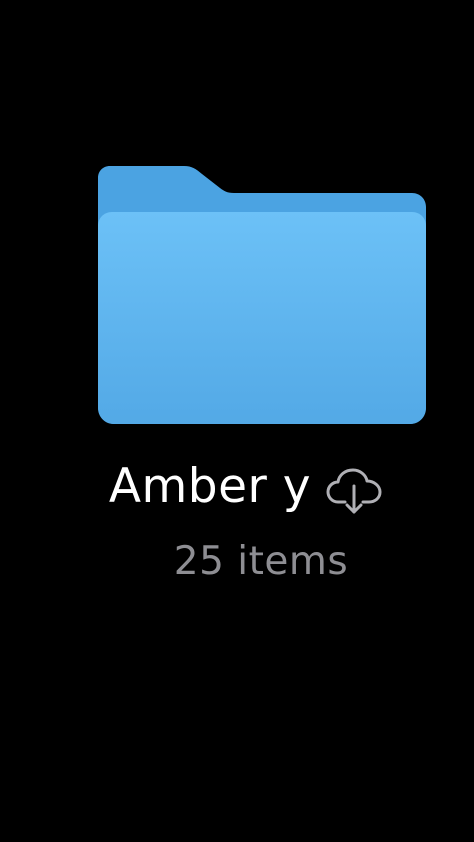  Describe the element at coordinates (355, 491) in the screenshot. I see `cloud-download-icon` at that location.